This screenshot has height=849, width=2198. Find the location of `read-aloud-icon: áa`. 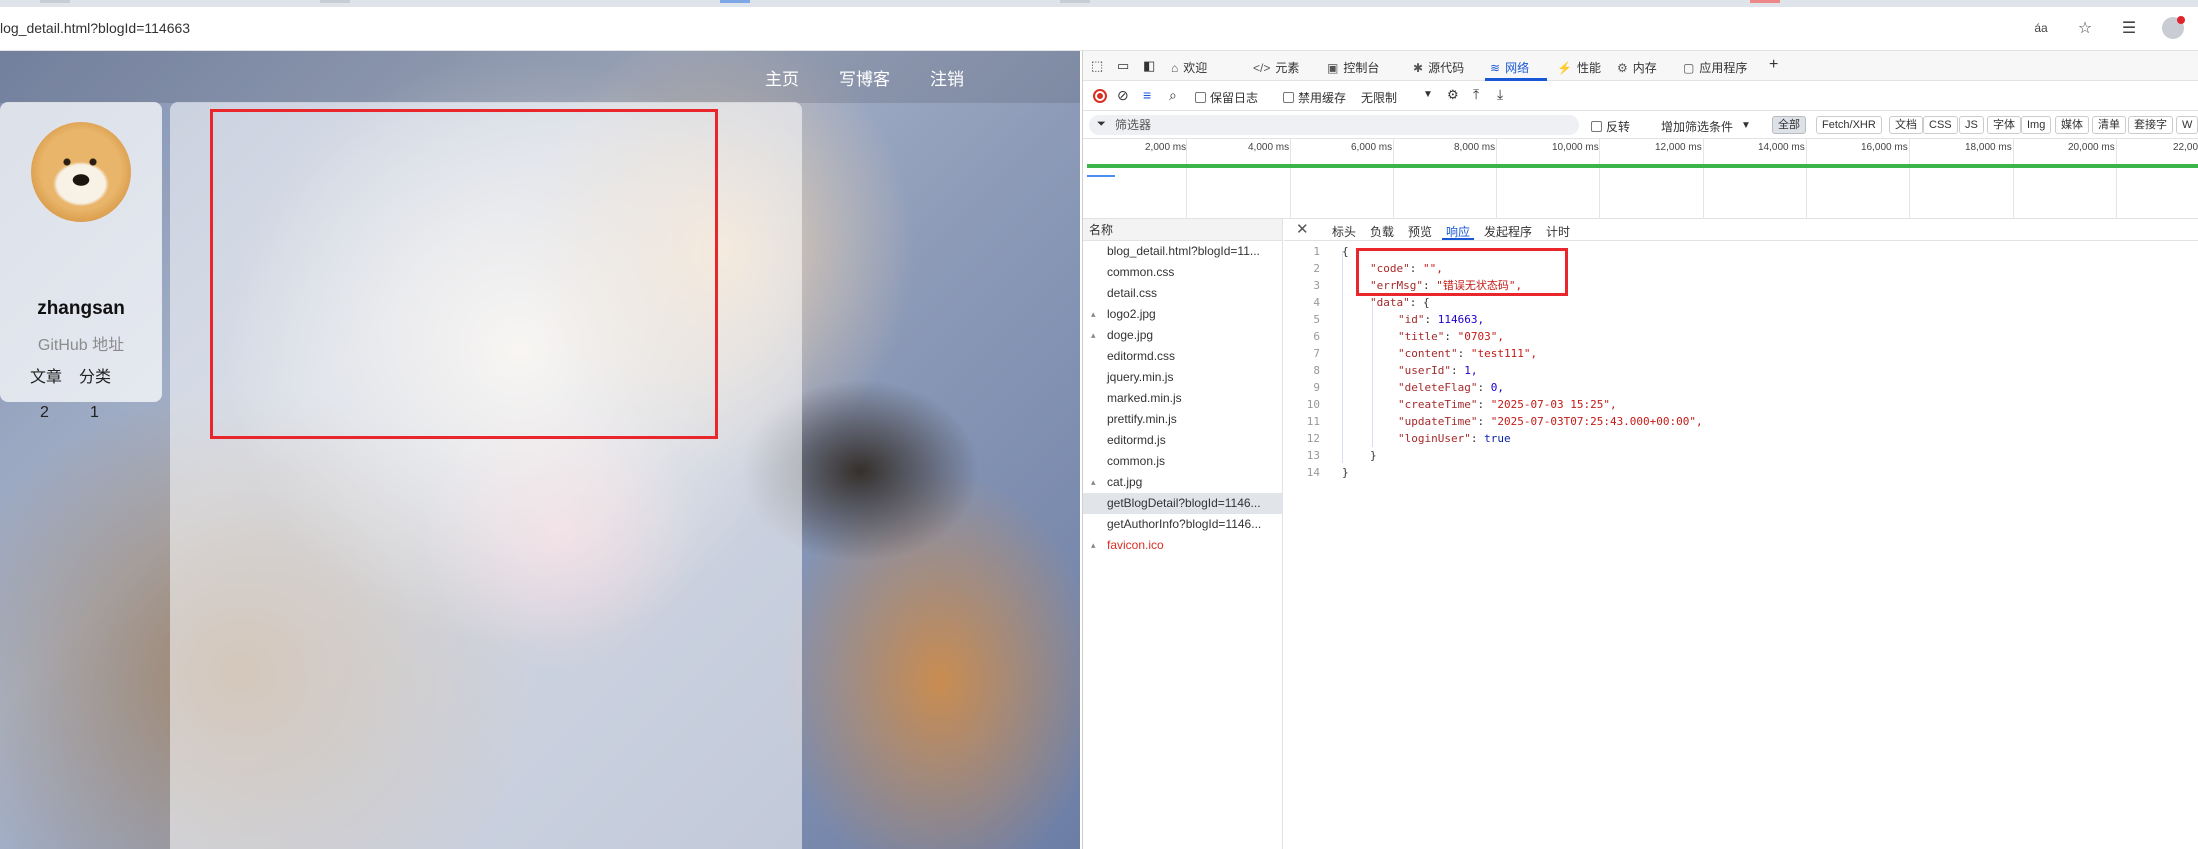

read-aloud-icon: áa is located at coordinates (2041, 28).